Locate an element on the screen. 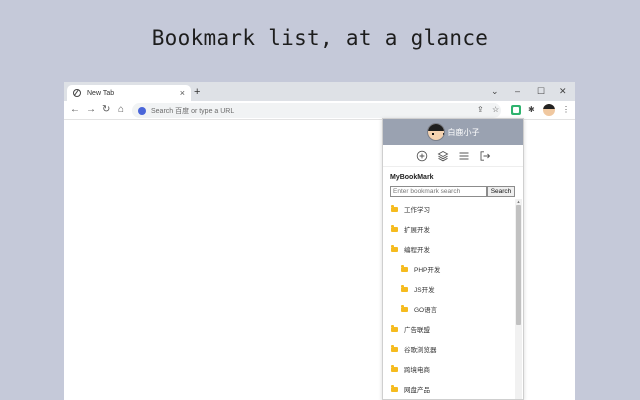 This screenshot has width=640, height=400. back-icon: ← is located at coordinates (75, 110).